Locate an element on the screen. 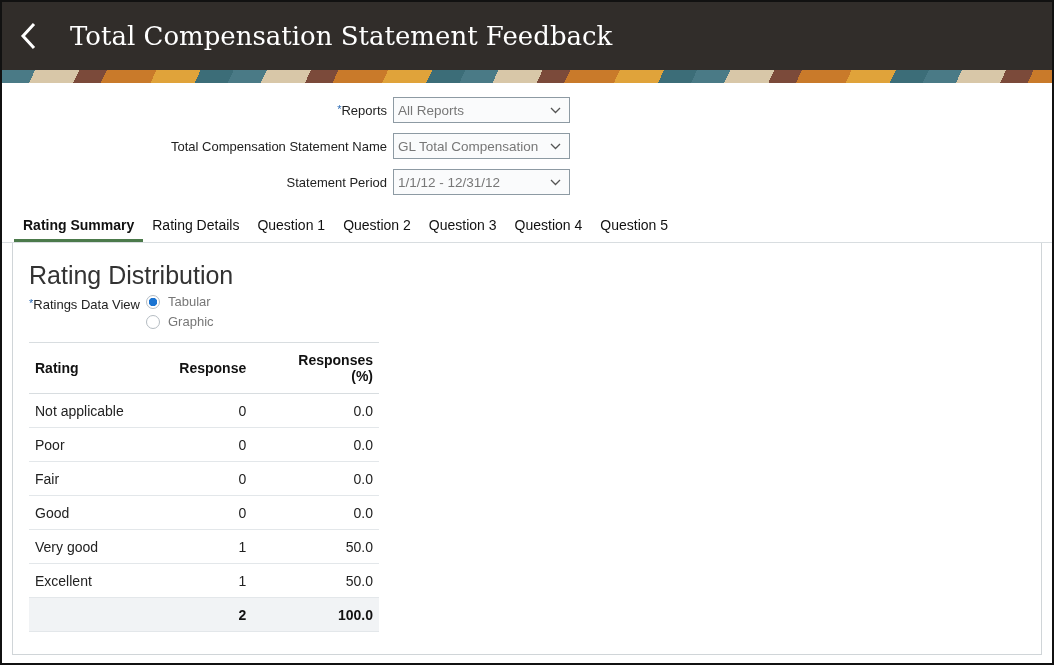  table-cell: Excellent is located at coordinates (92, 580).